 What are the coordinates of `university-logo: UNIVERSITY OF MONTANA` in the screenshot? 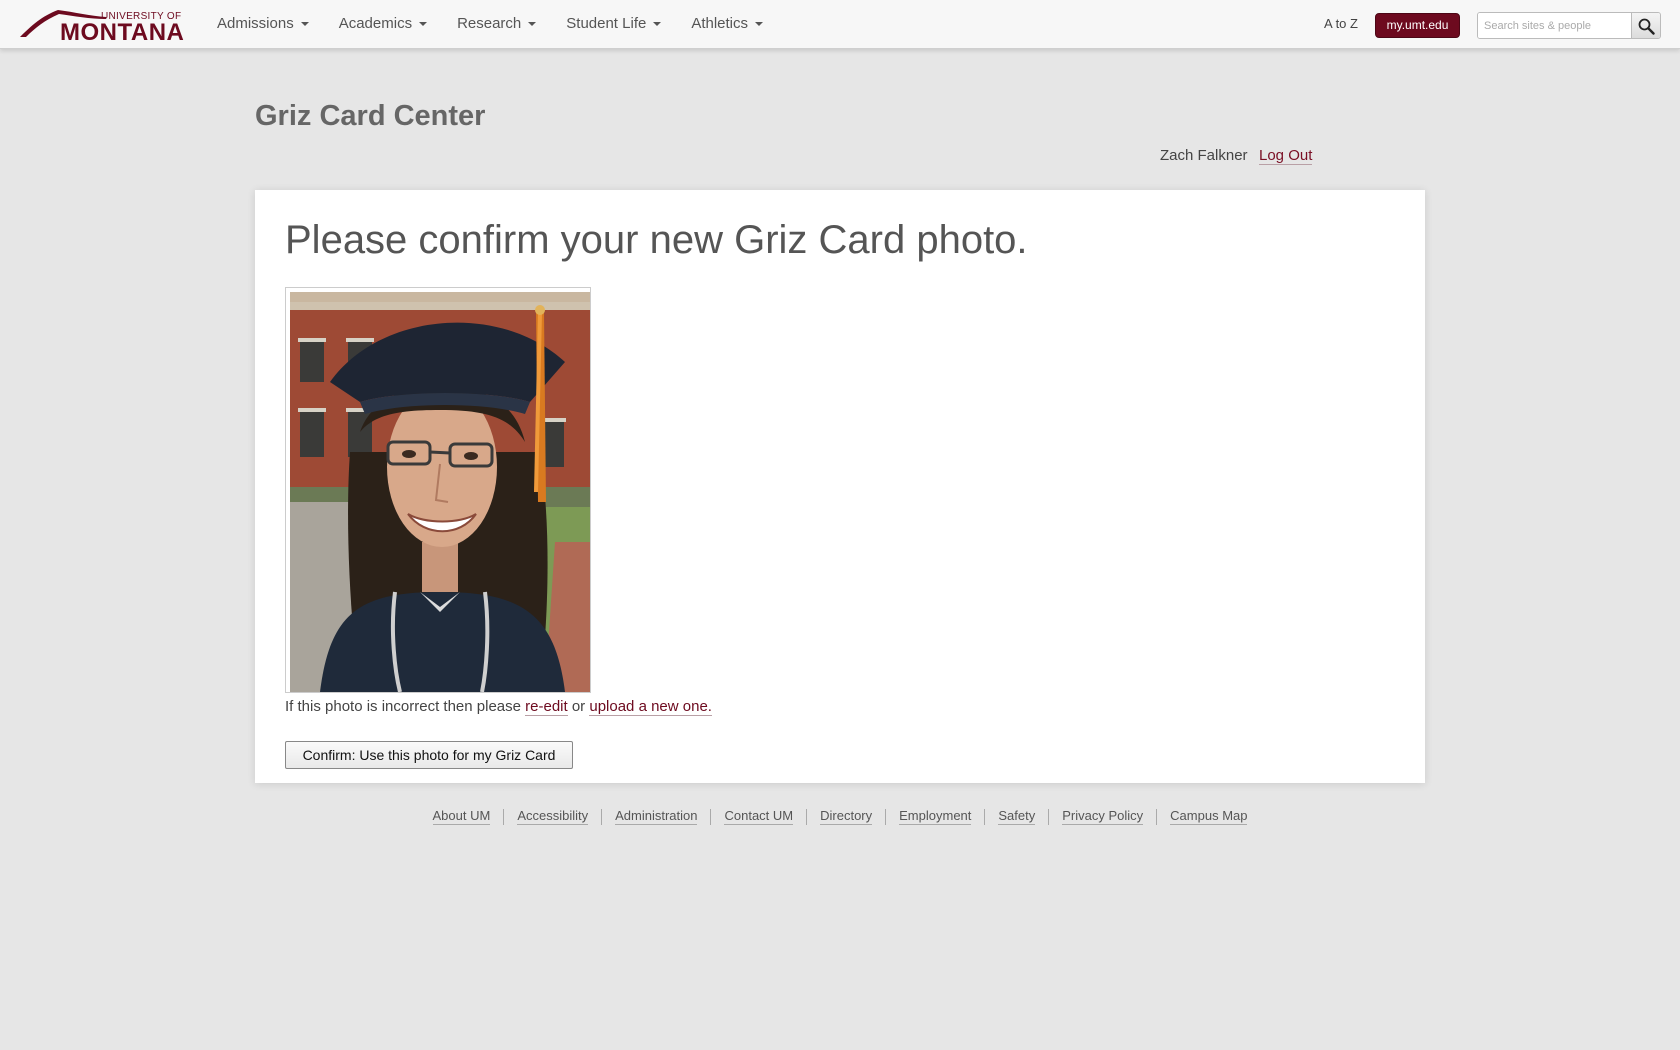 It's located at (102, 26).